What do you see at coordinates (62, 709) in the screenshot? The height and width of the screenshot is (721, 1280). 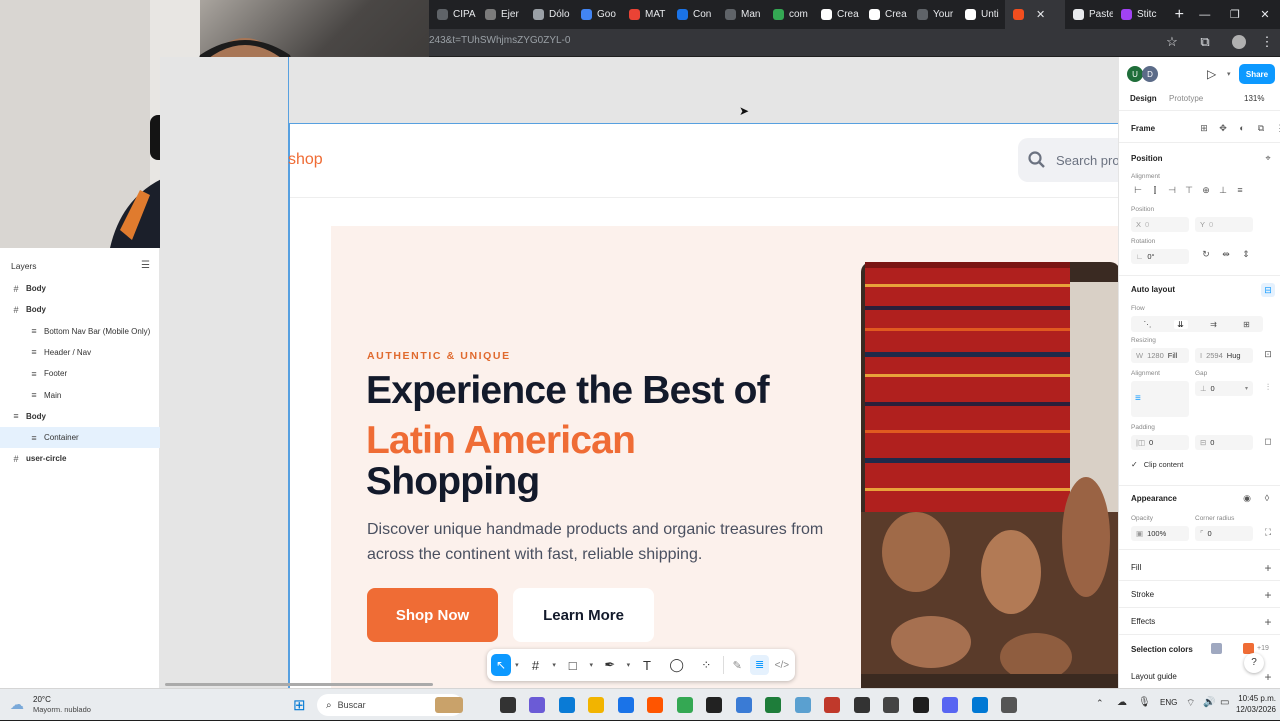 I see `weather-desc: Mayorm. nublado` at bounding box center [62, 709].